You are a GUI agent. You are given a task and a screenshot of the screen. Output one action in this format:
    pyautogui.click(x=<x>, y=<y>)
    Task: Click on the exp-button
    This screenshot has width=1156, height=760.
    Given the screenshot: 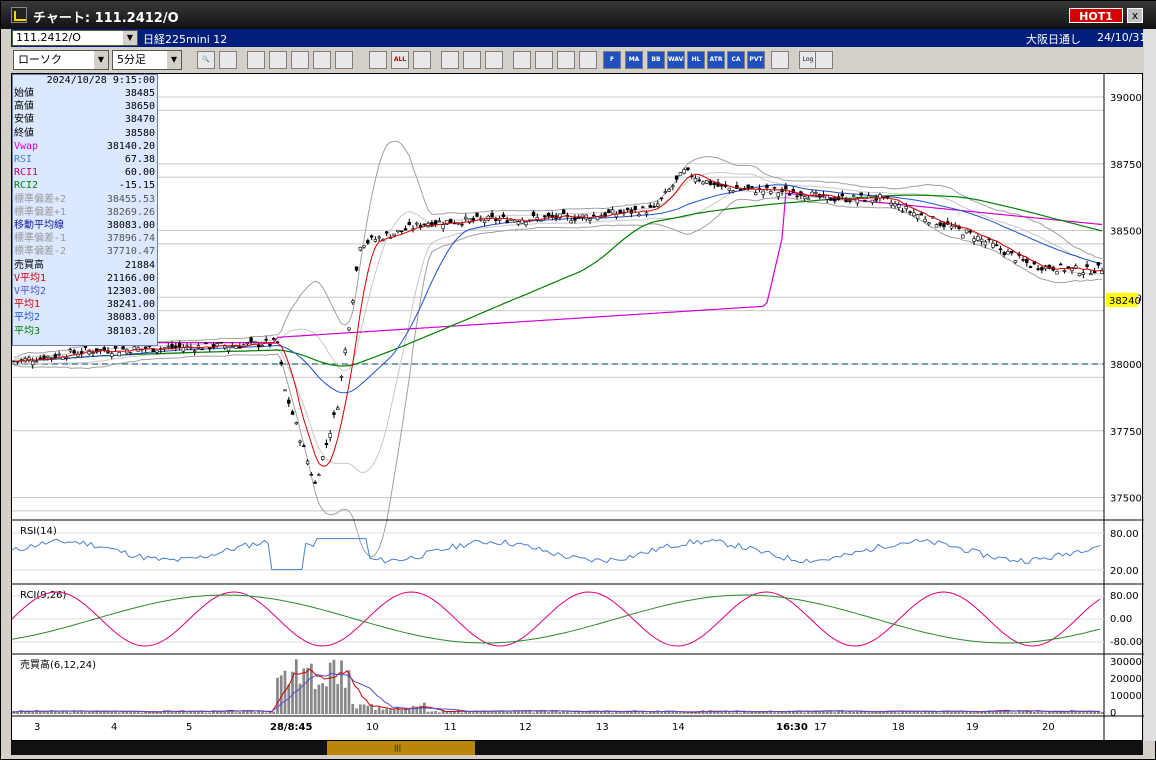 What is the action you would take?
    pyautogui.click(x=824, y=60)
    